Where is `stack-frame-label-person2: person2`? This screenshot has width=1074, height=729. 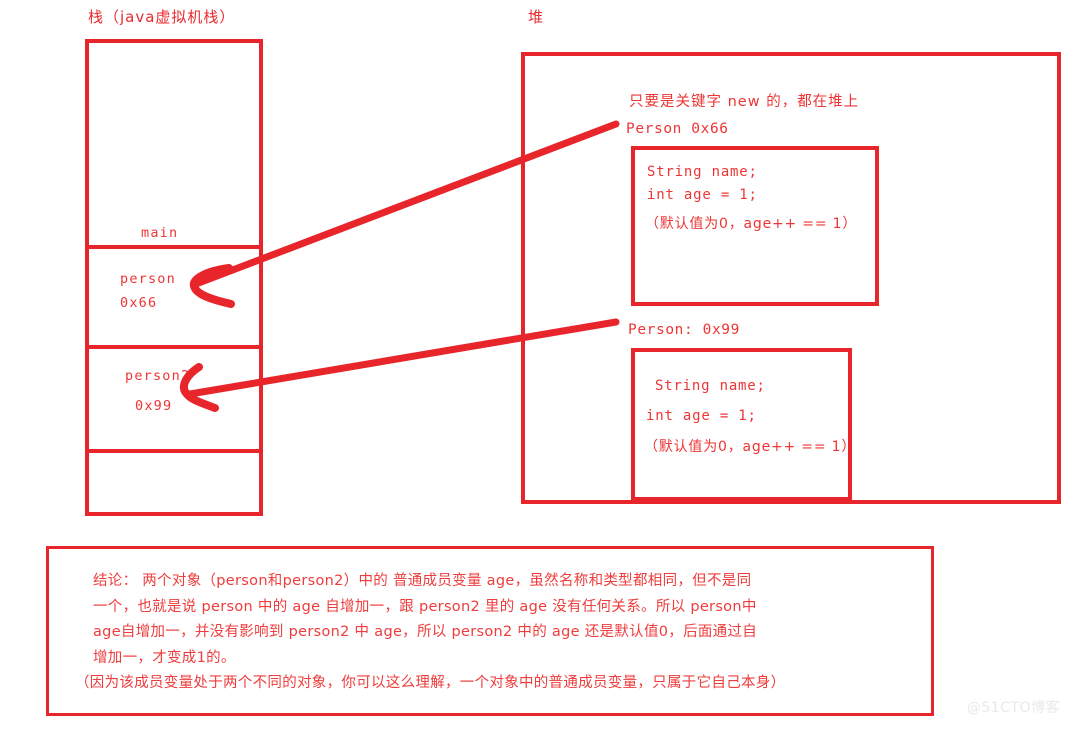
stack-frame-label-person2: person2 is located at coordinates (158, 376).